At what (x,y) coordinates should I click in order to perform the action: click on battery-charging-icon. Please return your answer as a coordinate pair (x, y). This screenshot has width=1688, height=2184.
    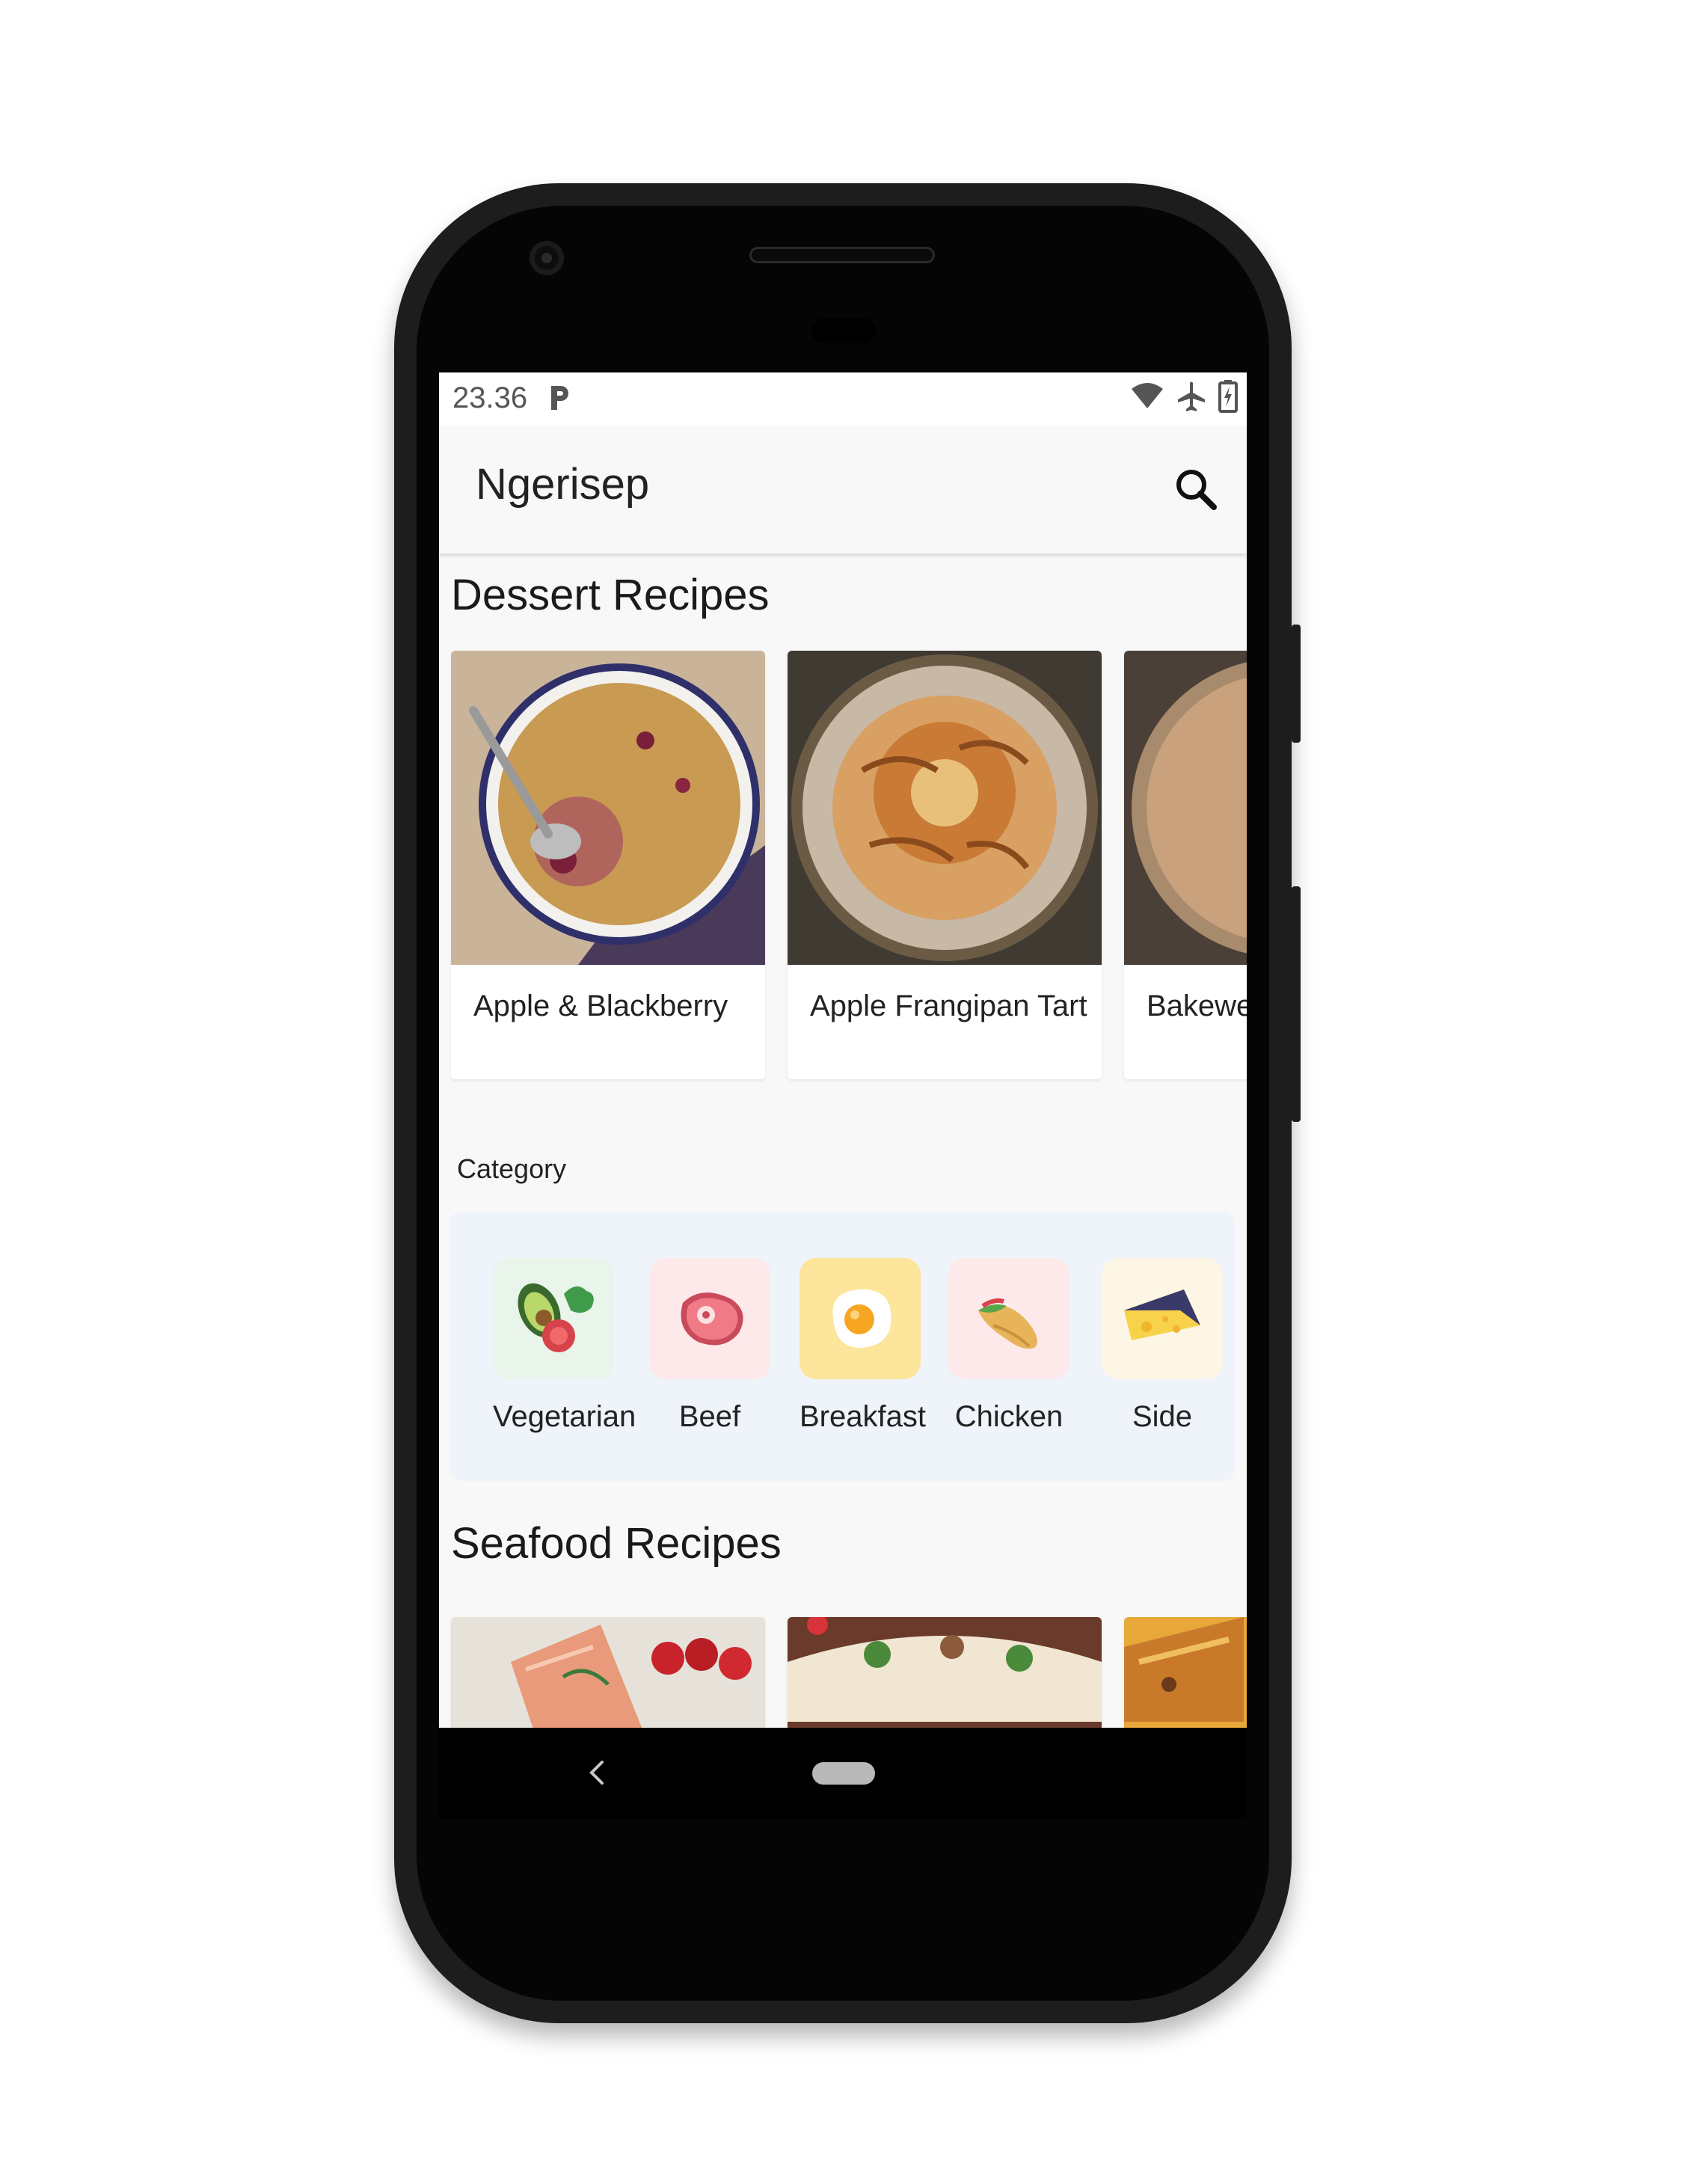
    Looking at the image, I should click on (1228, 396).